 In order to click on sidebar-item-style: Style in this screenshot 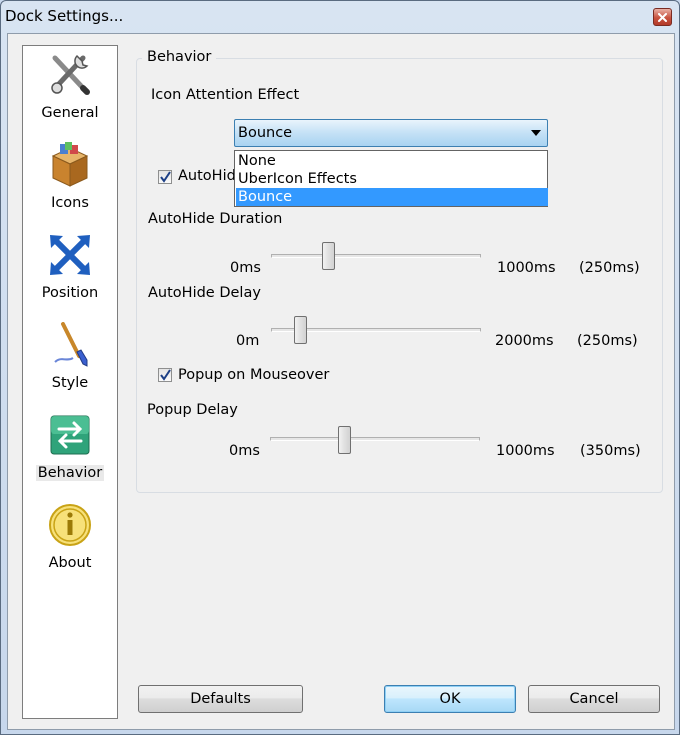, I will do `click(70, 361)`.